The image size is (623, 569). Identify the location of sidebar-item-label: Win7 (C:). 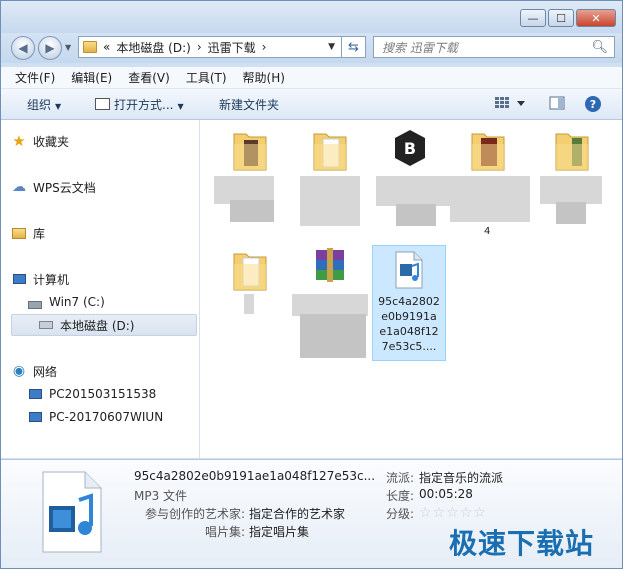
(77, 302).